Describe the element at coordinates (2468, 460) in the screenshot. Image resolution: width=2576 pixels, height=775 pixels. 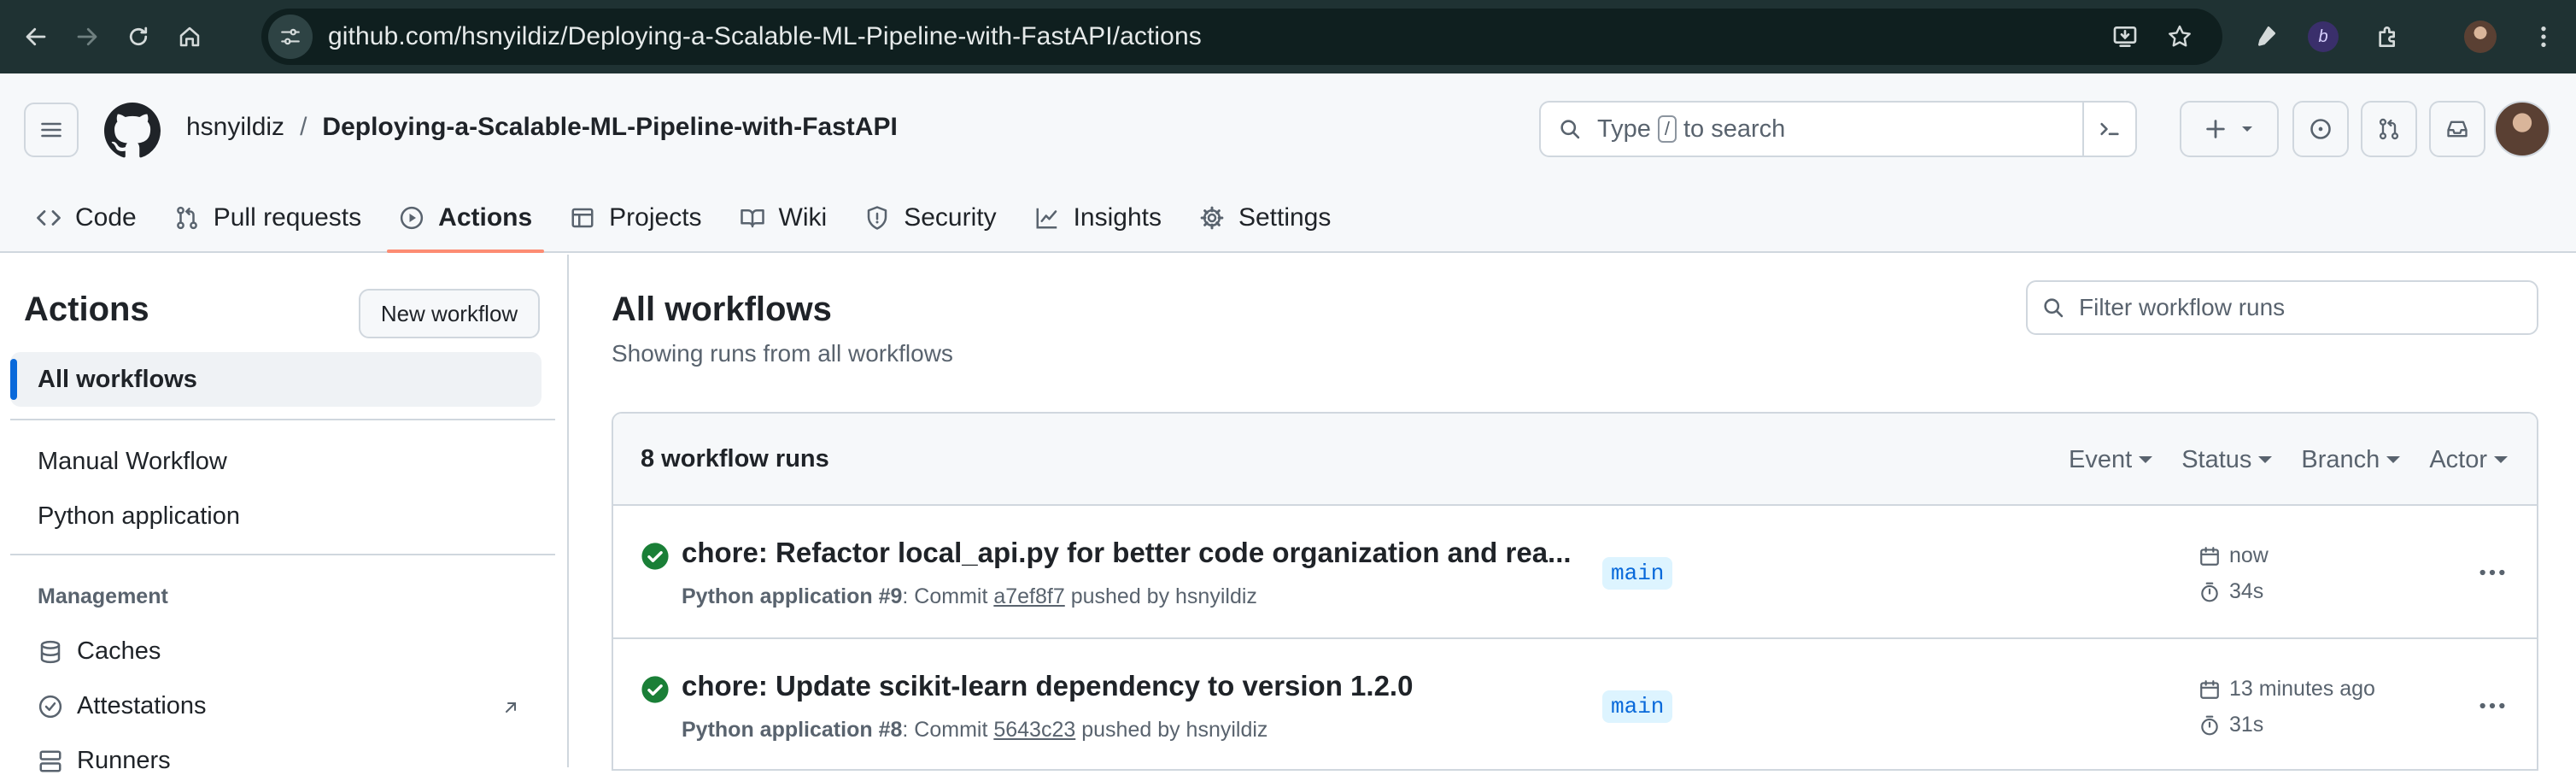
I see `actor-filter: Actor` at that location.